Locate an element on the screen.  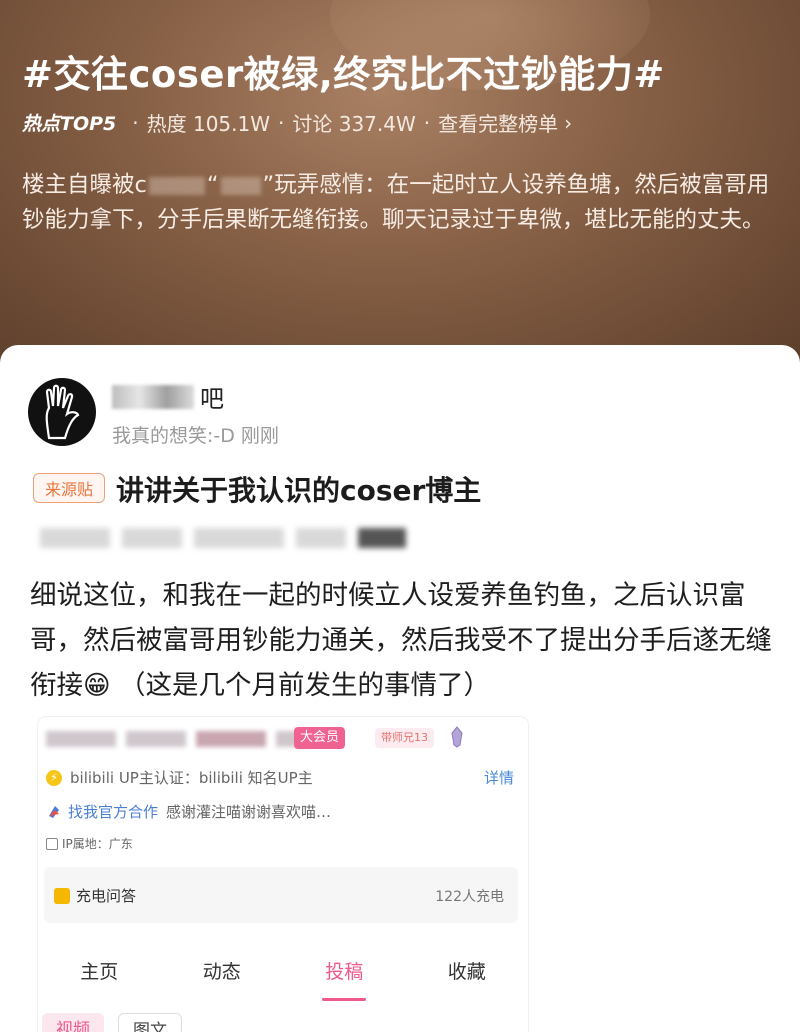
subtab-video: 视频 is located at coordinates (73, 1022).